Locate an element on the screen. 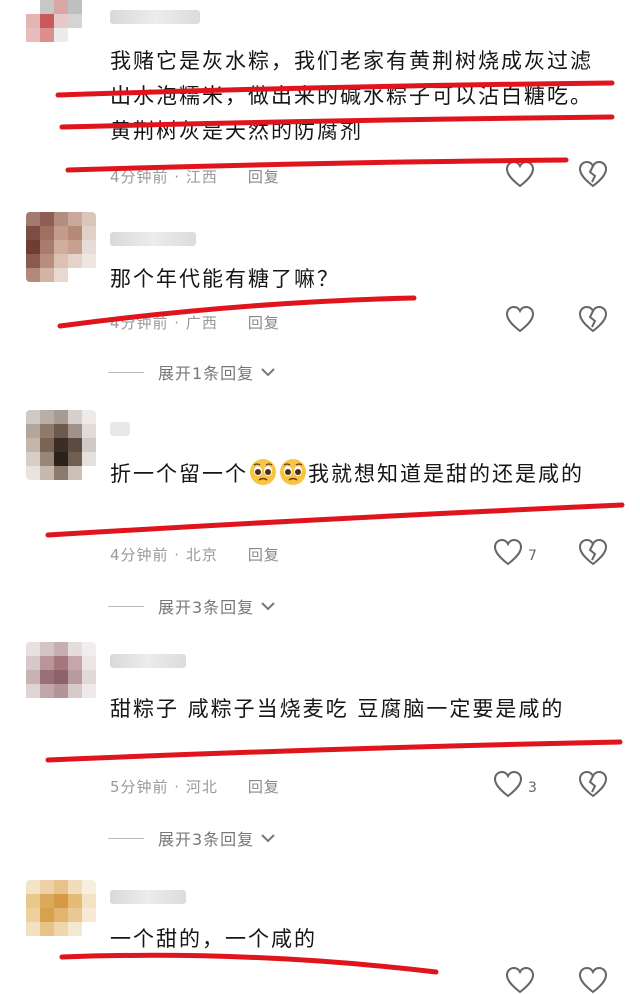 The image size is (640, 994). comment-text: 那个年代能有糖了嘛？ is located at coordinates (225, 279).